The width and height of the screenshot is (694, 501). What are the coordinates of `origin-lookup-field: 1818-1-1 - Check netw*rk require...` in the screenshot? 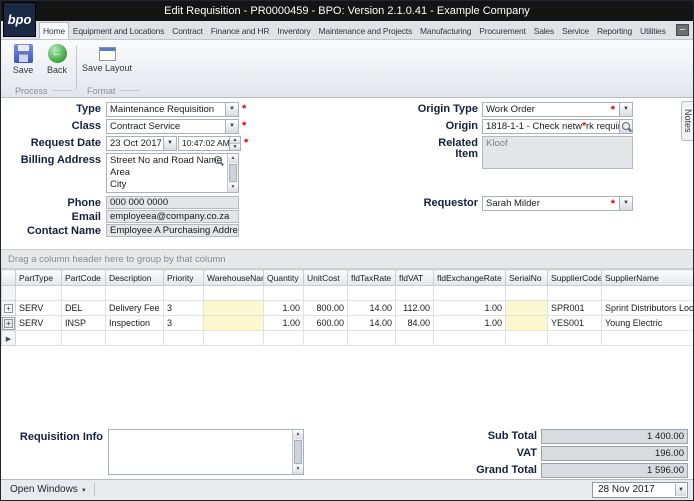 It's located at (557, 126).